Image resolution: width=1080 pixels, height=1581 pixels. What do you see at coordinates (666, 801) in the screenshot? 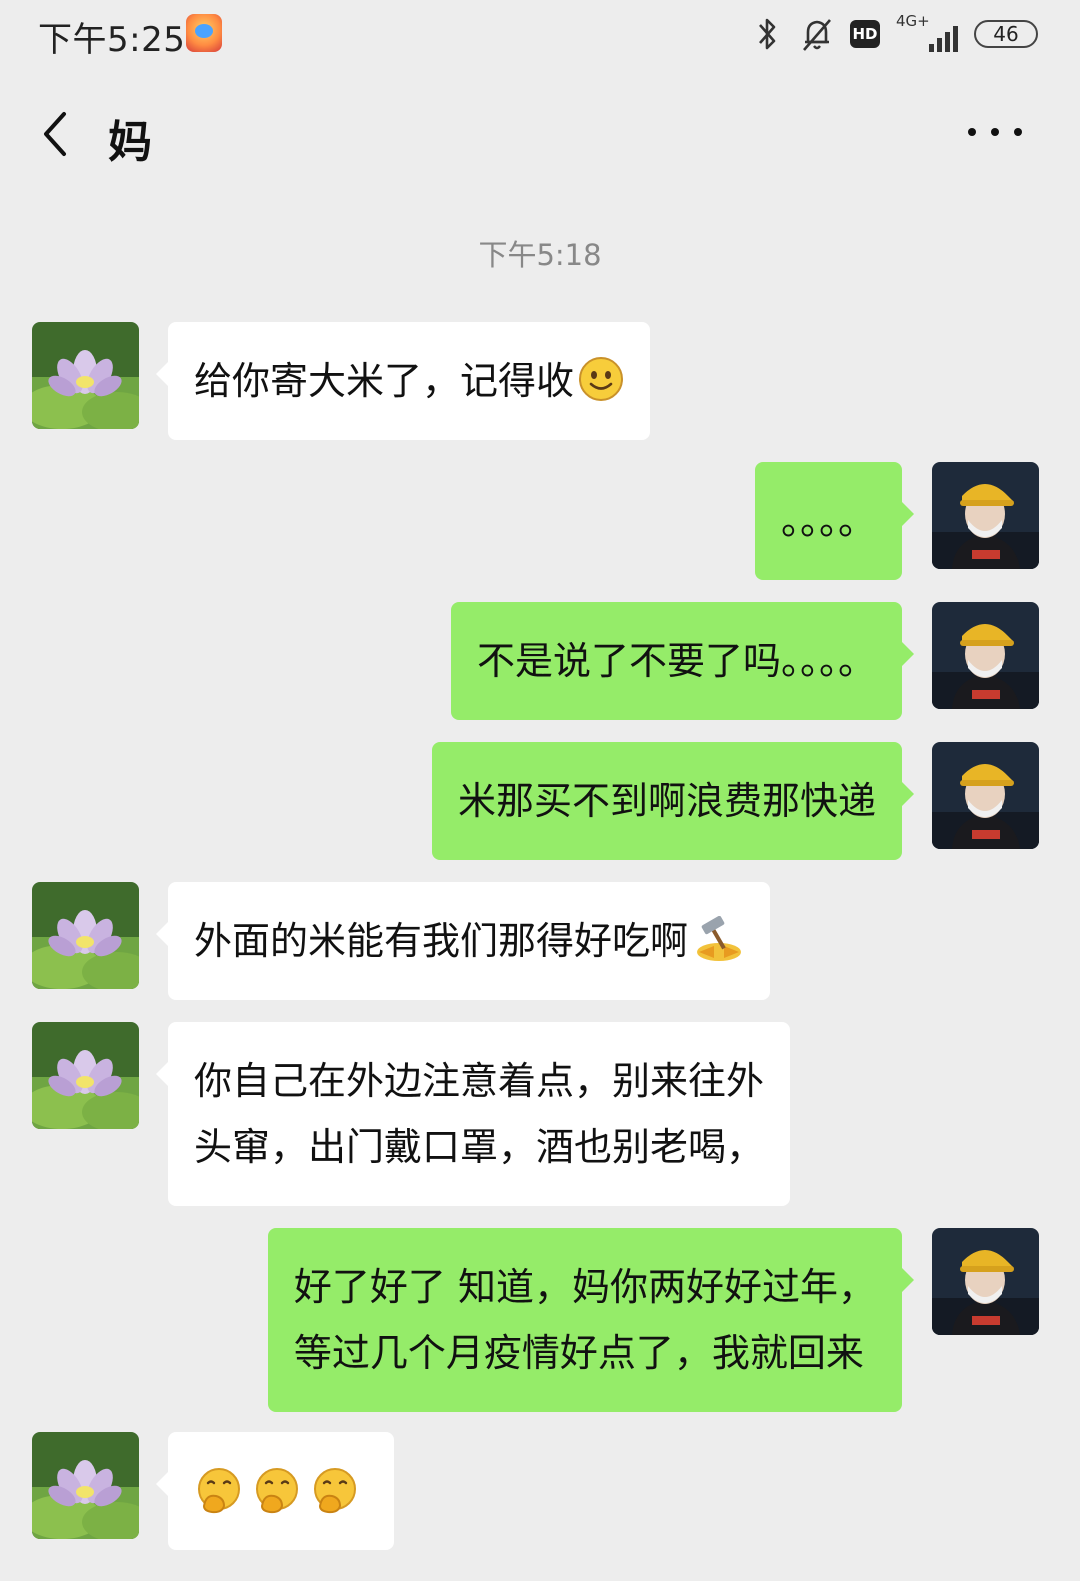
I see `message-text: 米那买不到啊浪费那快递` at bounding box center [666, 801].